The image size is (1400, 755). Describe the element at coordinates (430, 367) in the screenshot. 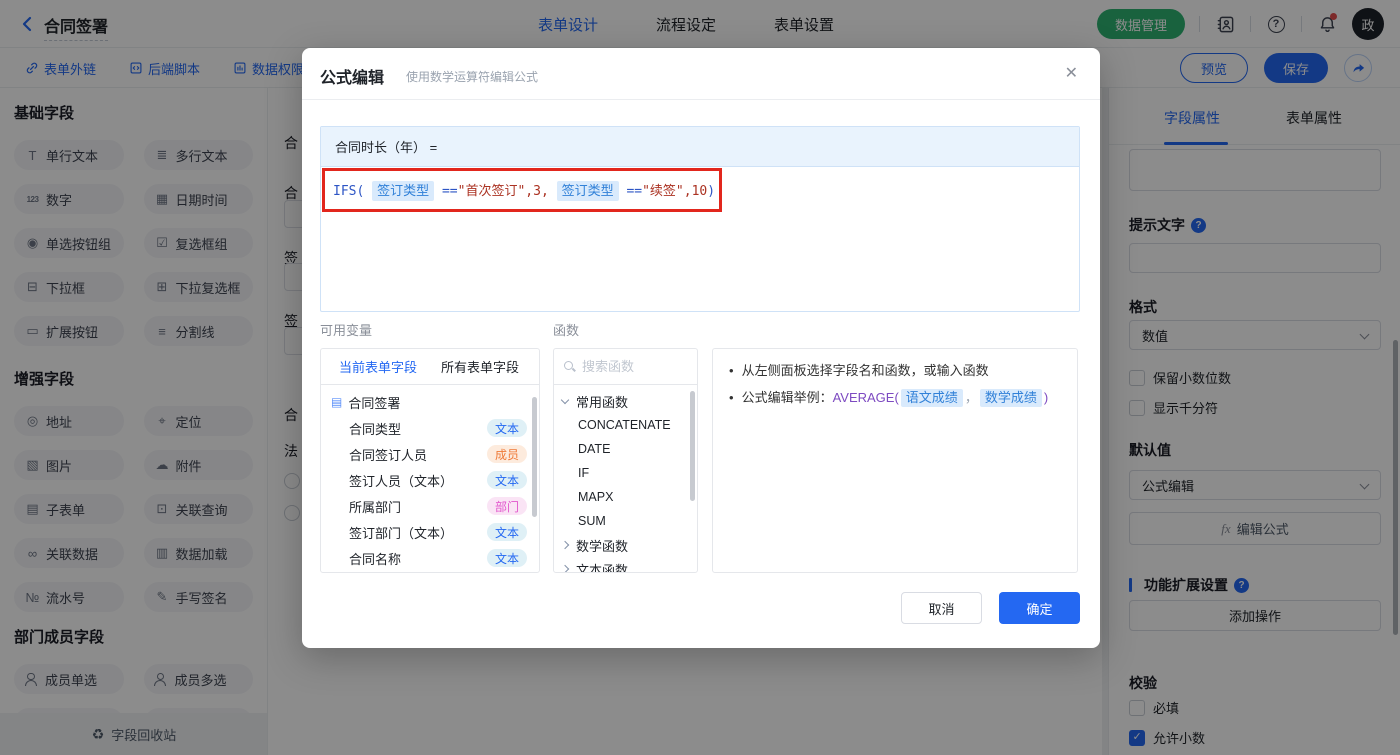

I see `variables-tabs: 当前表单字段 所有表单字段` at that location.